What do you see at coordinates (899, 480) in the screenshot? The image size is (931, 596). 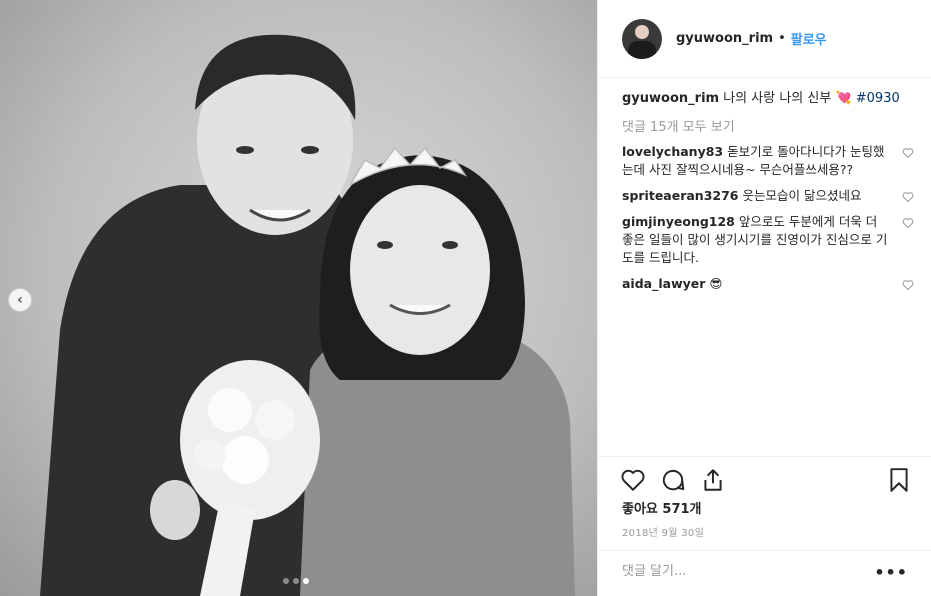 I see `bookmark-icon` at bounding box center [899, 480].